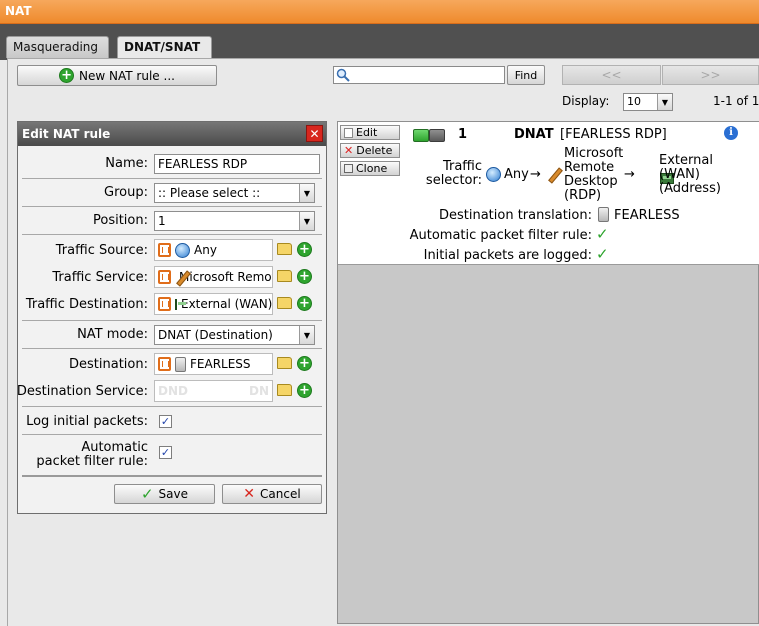 The width and height of the screenshot is (759, 626). What do you see at coordinates (526, 75) in the screenshot?
I see `find-button: Find` at bounding box center [526, 75].